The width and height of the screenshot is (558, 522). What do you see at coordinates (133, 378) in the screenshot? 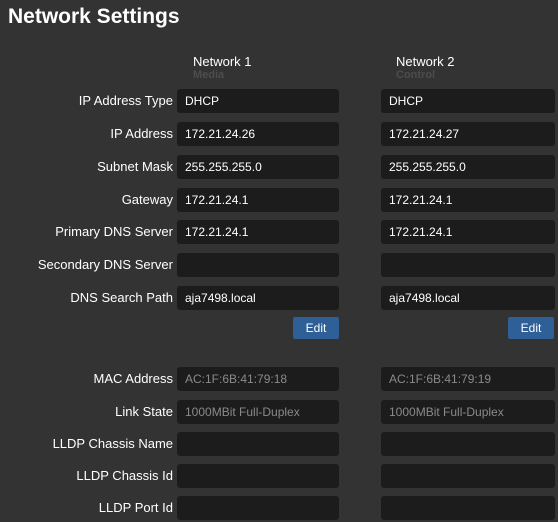
I see `mac-address-label: MAC Address` at bounding box center [133, 378].